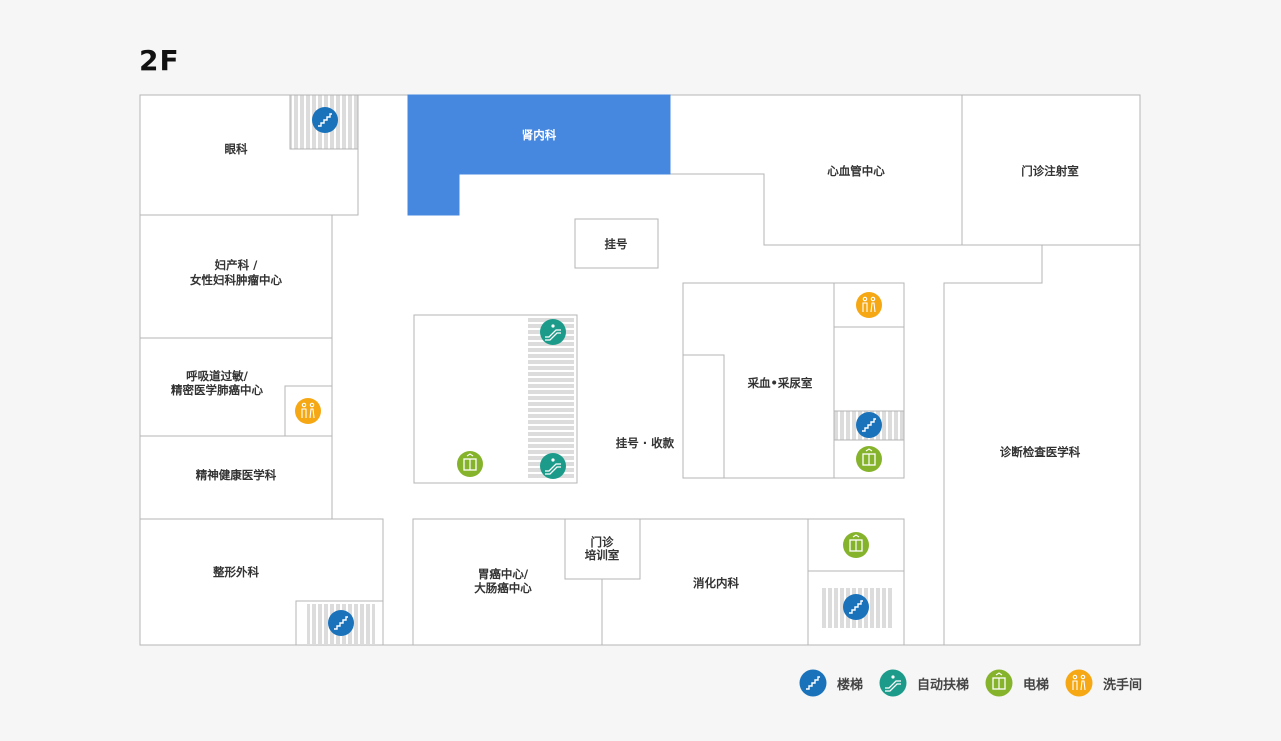 The image size is (1281, 741). Describe the element at coordinates (503, 574) in the screenshot. I see `label-gastric-1: 胃癌中心/` at that location.